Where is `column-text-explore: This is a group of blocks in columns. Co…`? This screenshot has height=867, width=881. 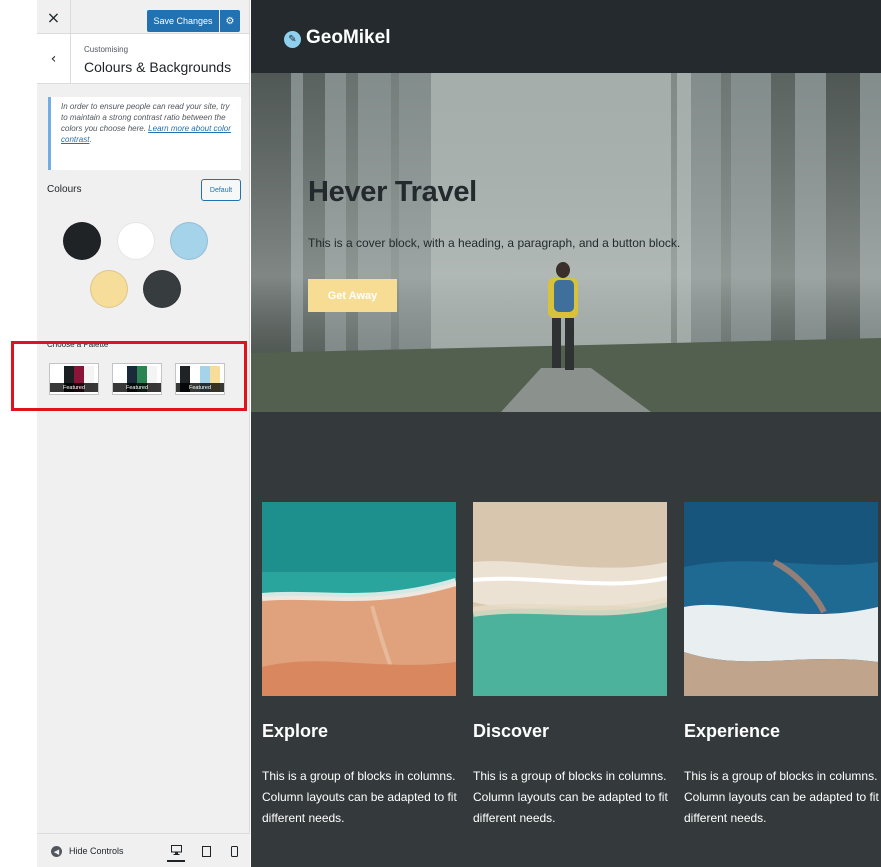 column-text-explore: This is a group of blocks in columns. Co… is located at coordinates (359, 797).